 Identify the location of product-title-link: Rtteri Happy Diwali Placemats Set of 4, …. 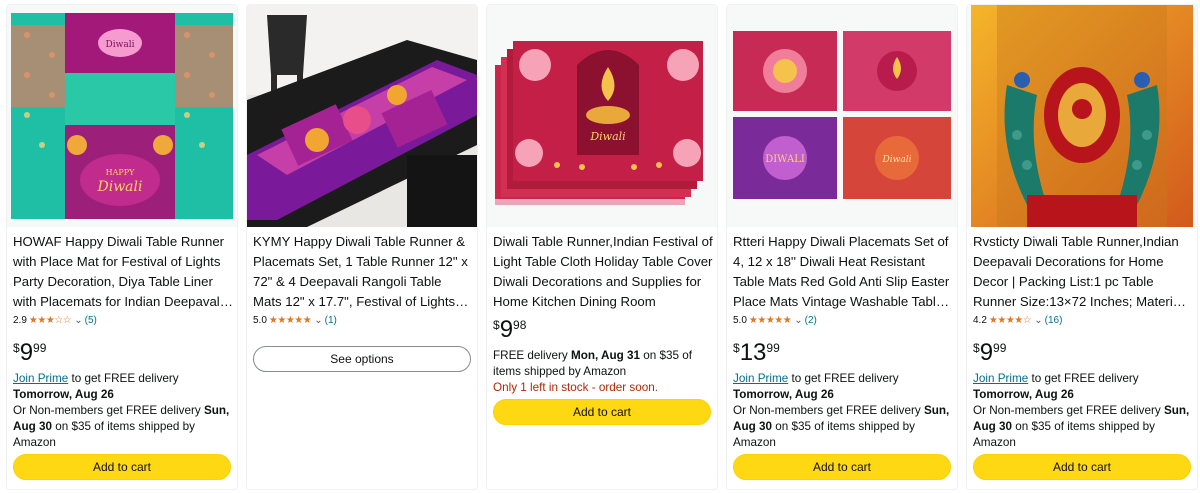
(843, 272).